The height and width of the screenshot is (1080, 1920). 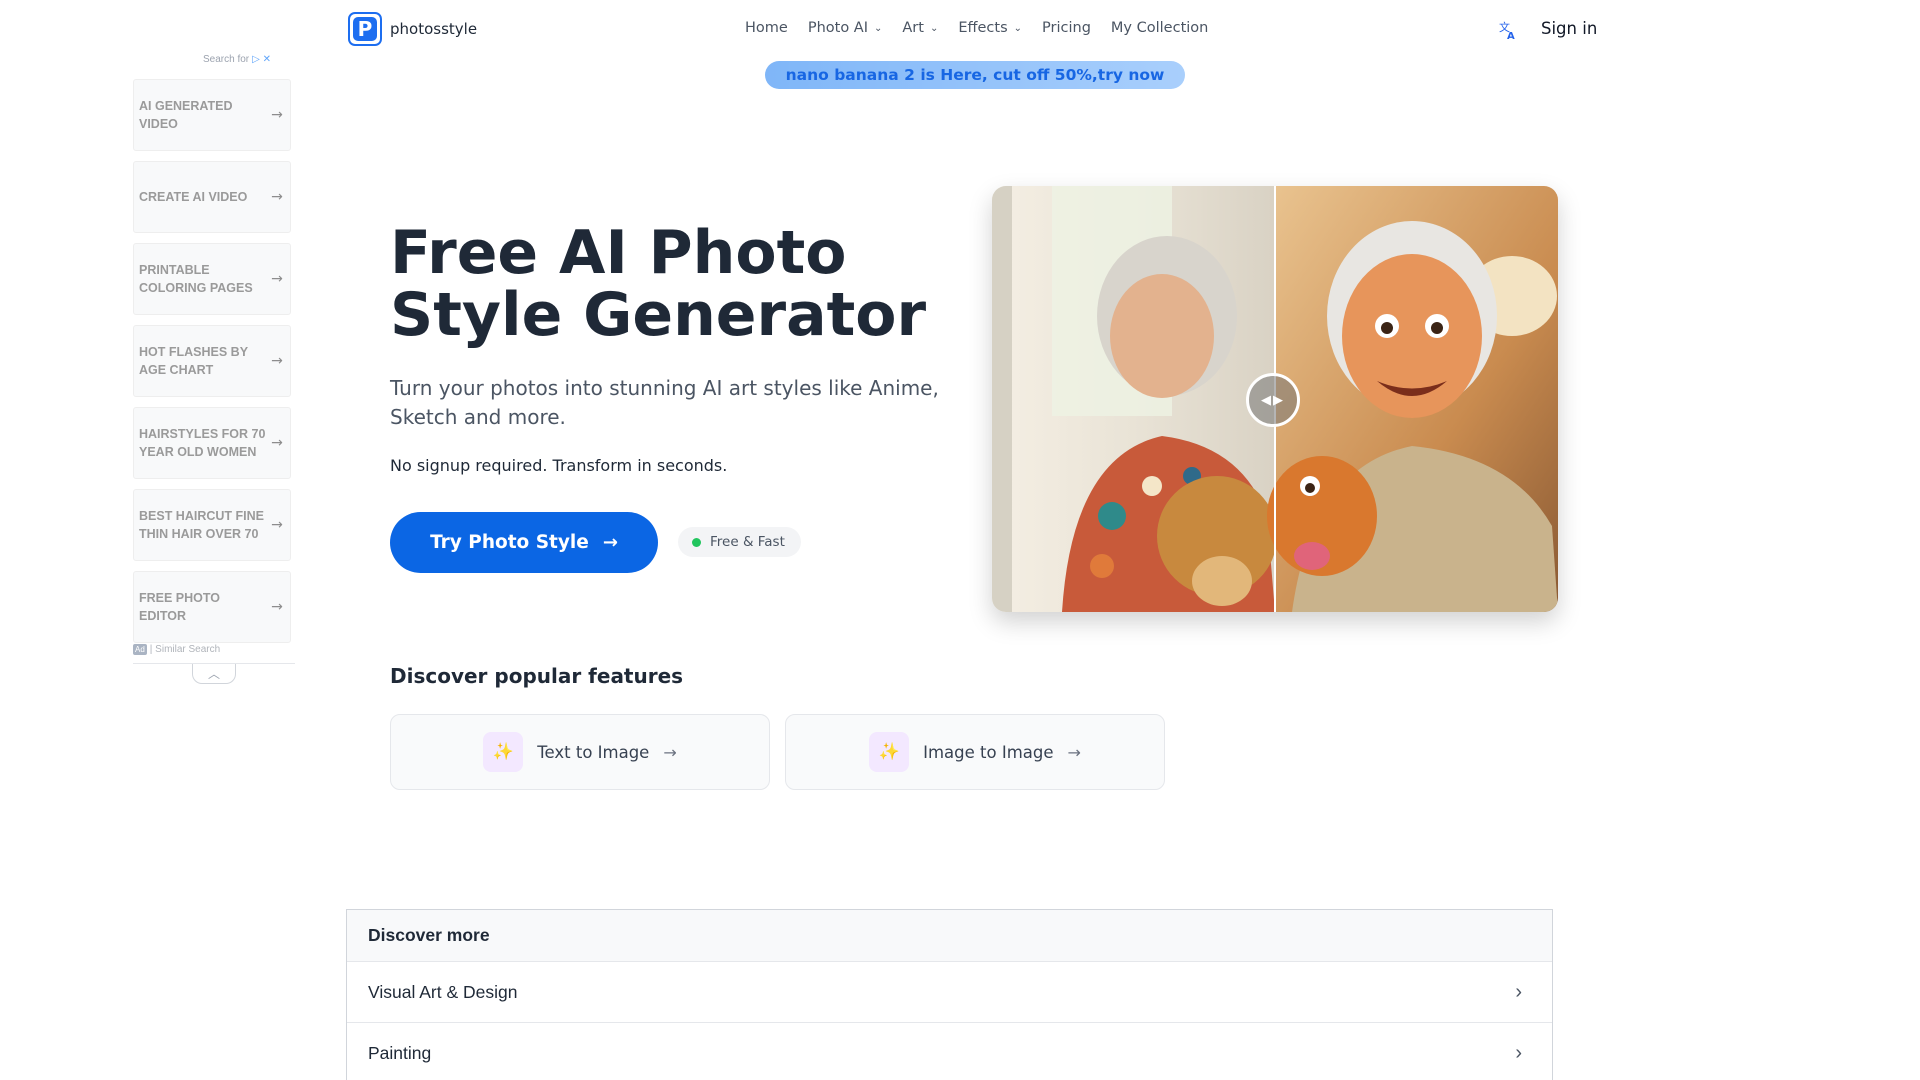 What do you see at coordinates (177, 649) in the screenshot?
I see `ad-footer: Ad | Similar Search` at bounding box center [177, 649].